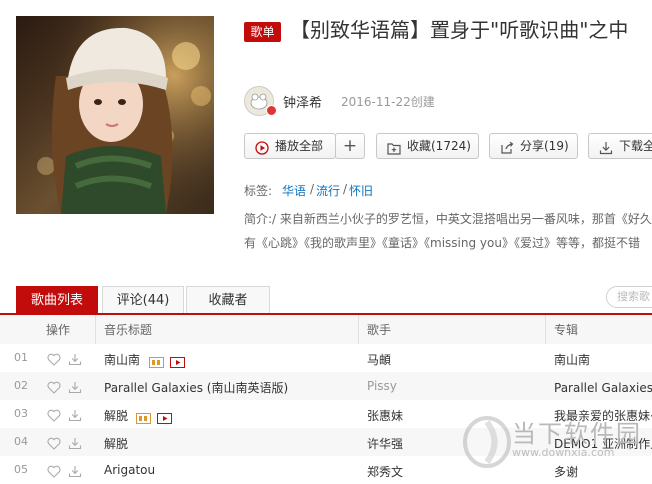  What do you see at coordinates (563, 452) in the screenshot?
I see `watermark-url: www.downxia.com` at bounding box center [563, 452].